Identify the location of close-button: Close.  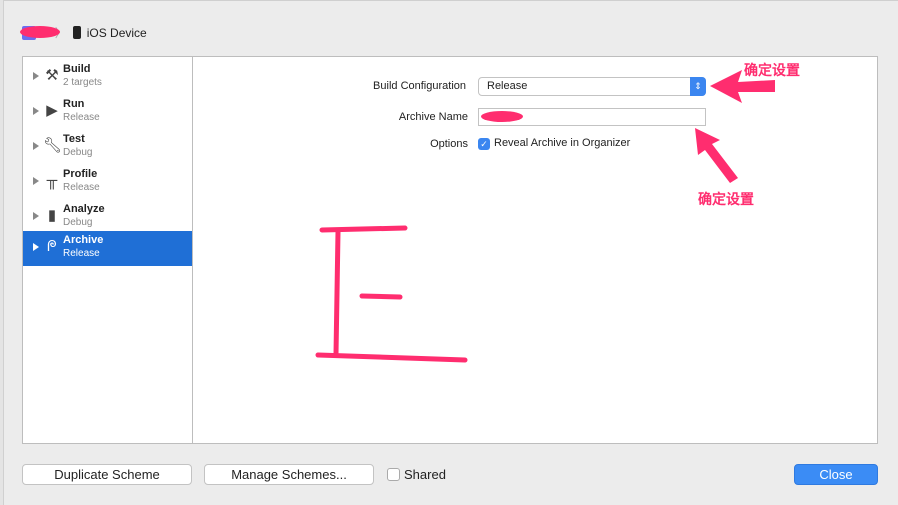
(836, 474).